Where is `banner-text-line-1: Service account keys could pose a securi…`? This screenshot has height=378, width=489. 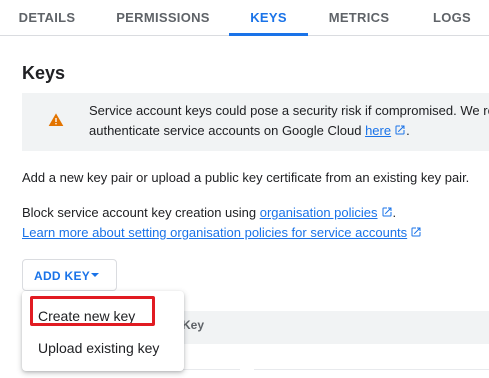 banner-text-line-1: Service account keys could pose a securi… is located at coordinates (289, 110).